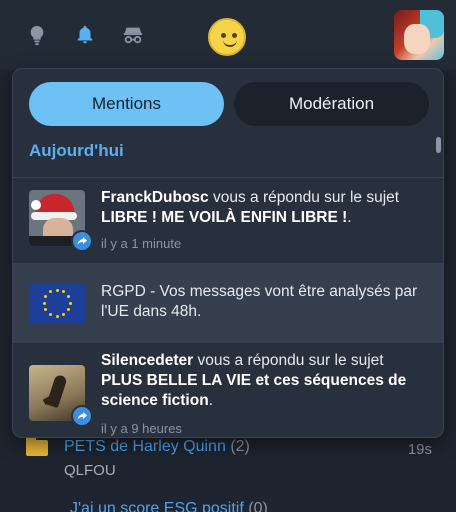 The width and height of the screenshot is (456, 512). Describe the element at coordinates (37, 446) in the screenshot. I see `folder-icon` at that location.